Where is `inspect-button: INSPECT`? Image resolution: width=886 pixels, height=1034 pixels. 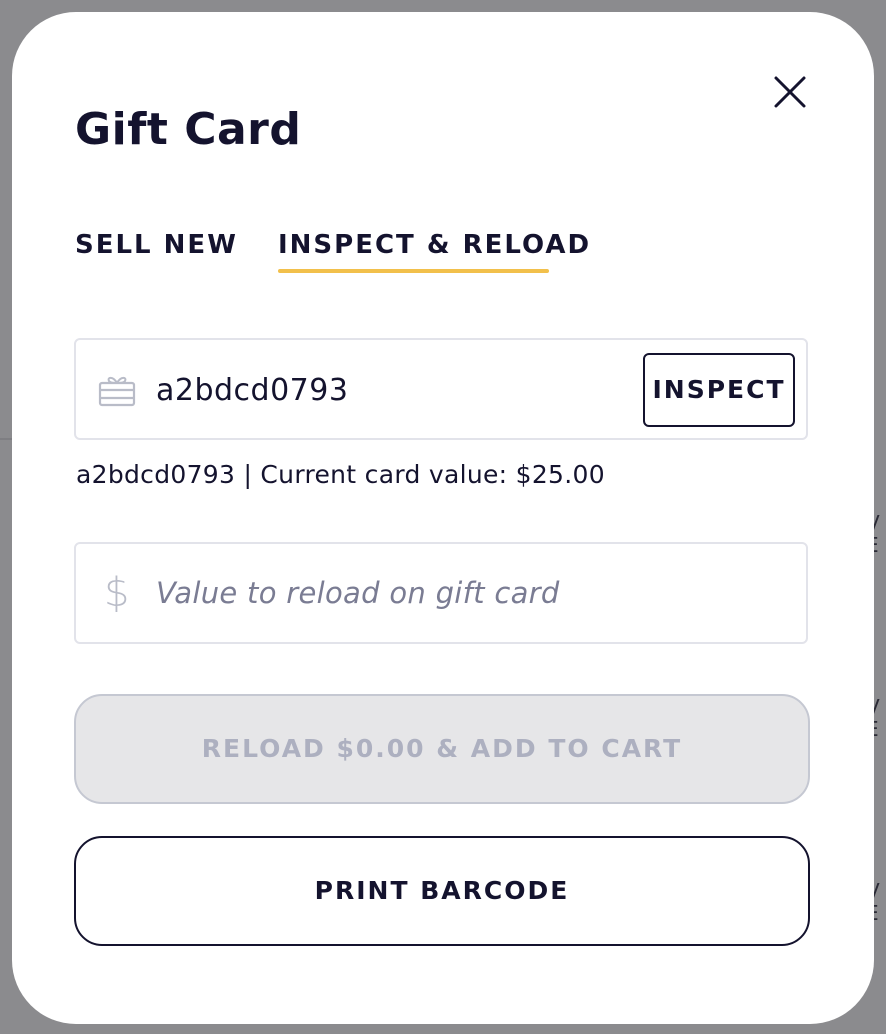
inspect-button: INSPECT is located at coordinates (719, 390).